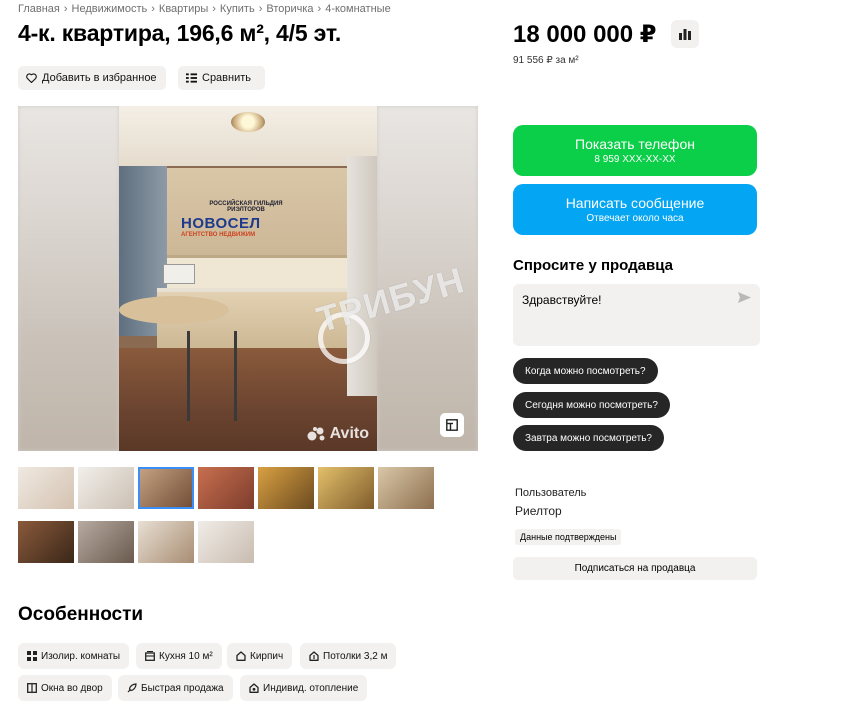 This screenshot has width=848, height=708. I want to click on price: 18 000 000 ₽, so click(585, 34).